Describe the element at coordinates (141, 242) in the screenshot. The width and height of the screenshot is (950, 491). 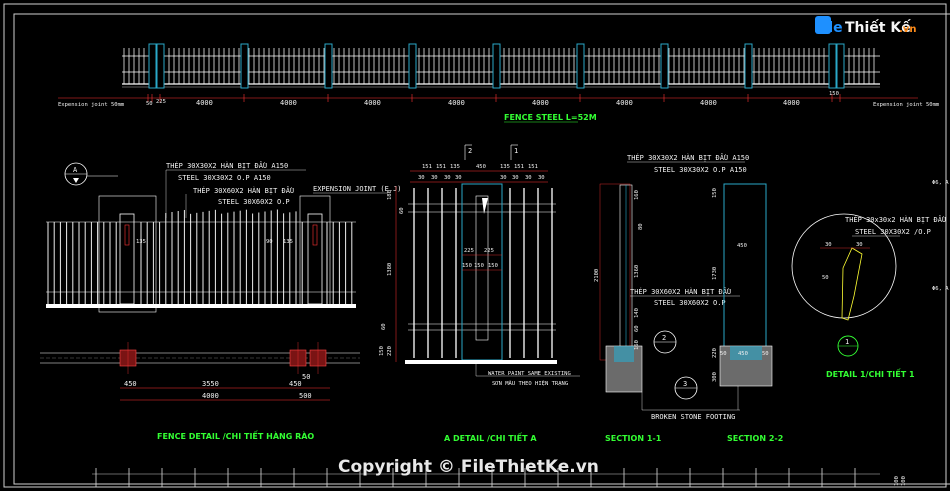
I see `fd-small-1: 135` at that location.